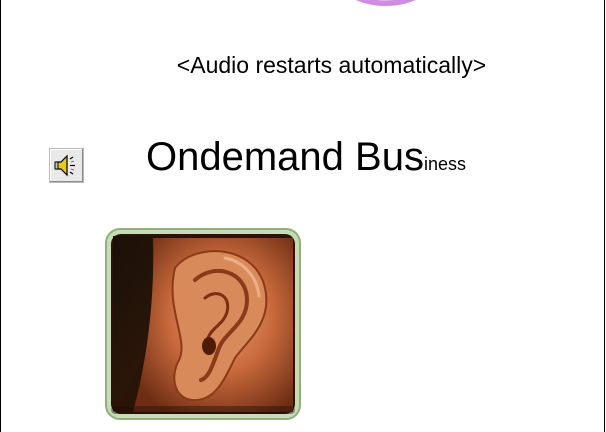  Describe the element at coordinates (331, 65) in the screenshot. I see `audio-instruction: <Audio restarts automatically>` at that location.